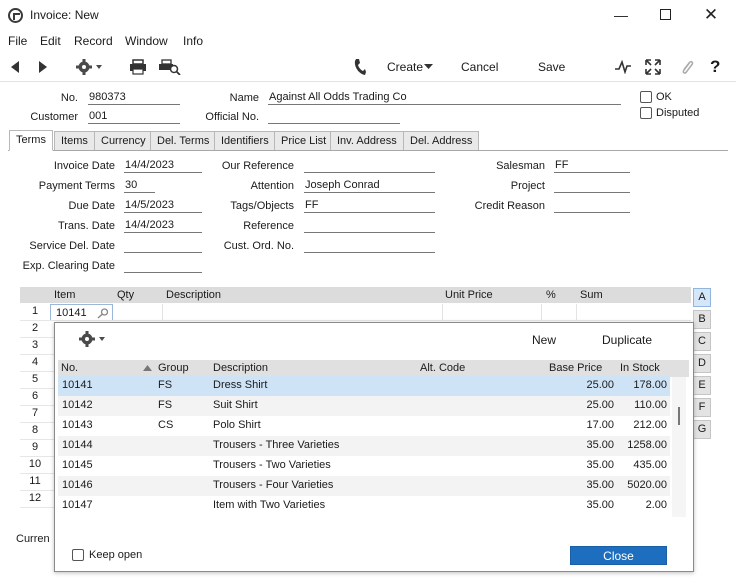 This screenshot has height=586, width=736. I want to click on popup-cell-base-price: 25.00, so click(600, 385).